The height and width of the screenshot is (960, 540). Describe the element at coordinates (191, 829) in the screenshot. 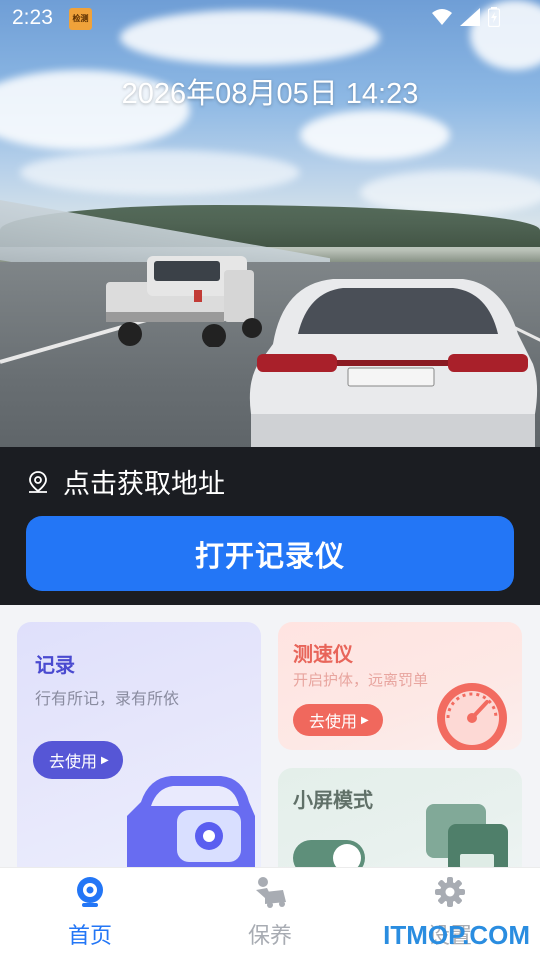

I see `car-camera-icon` at that location.